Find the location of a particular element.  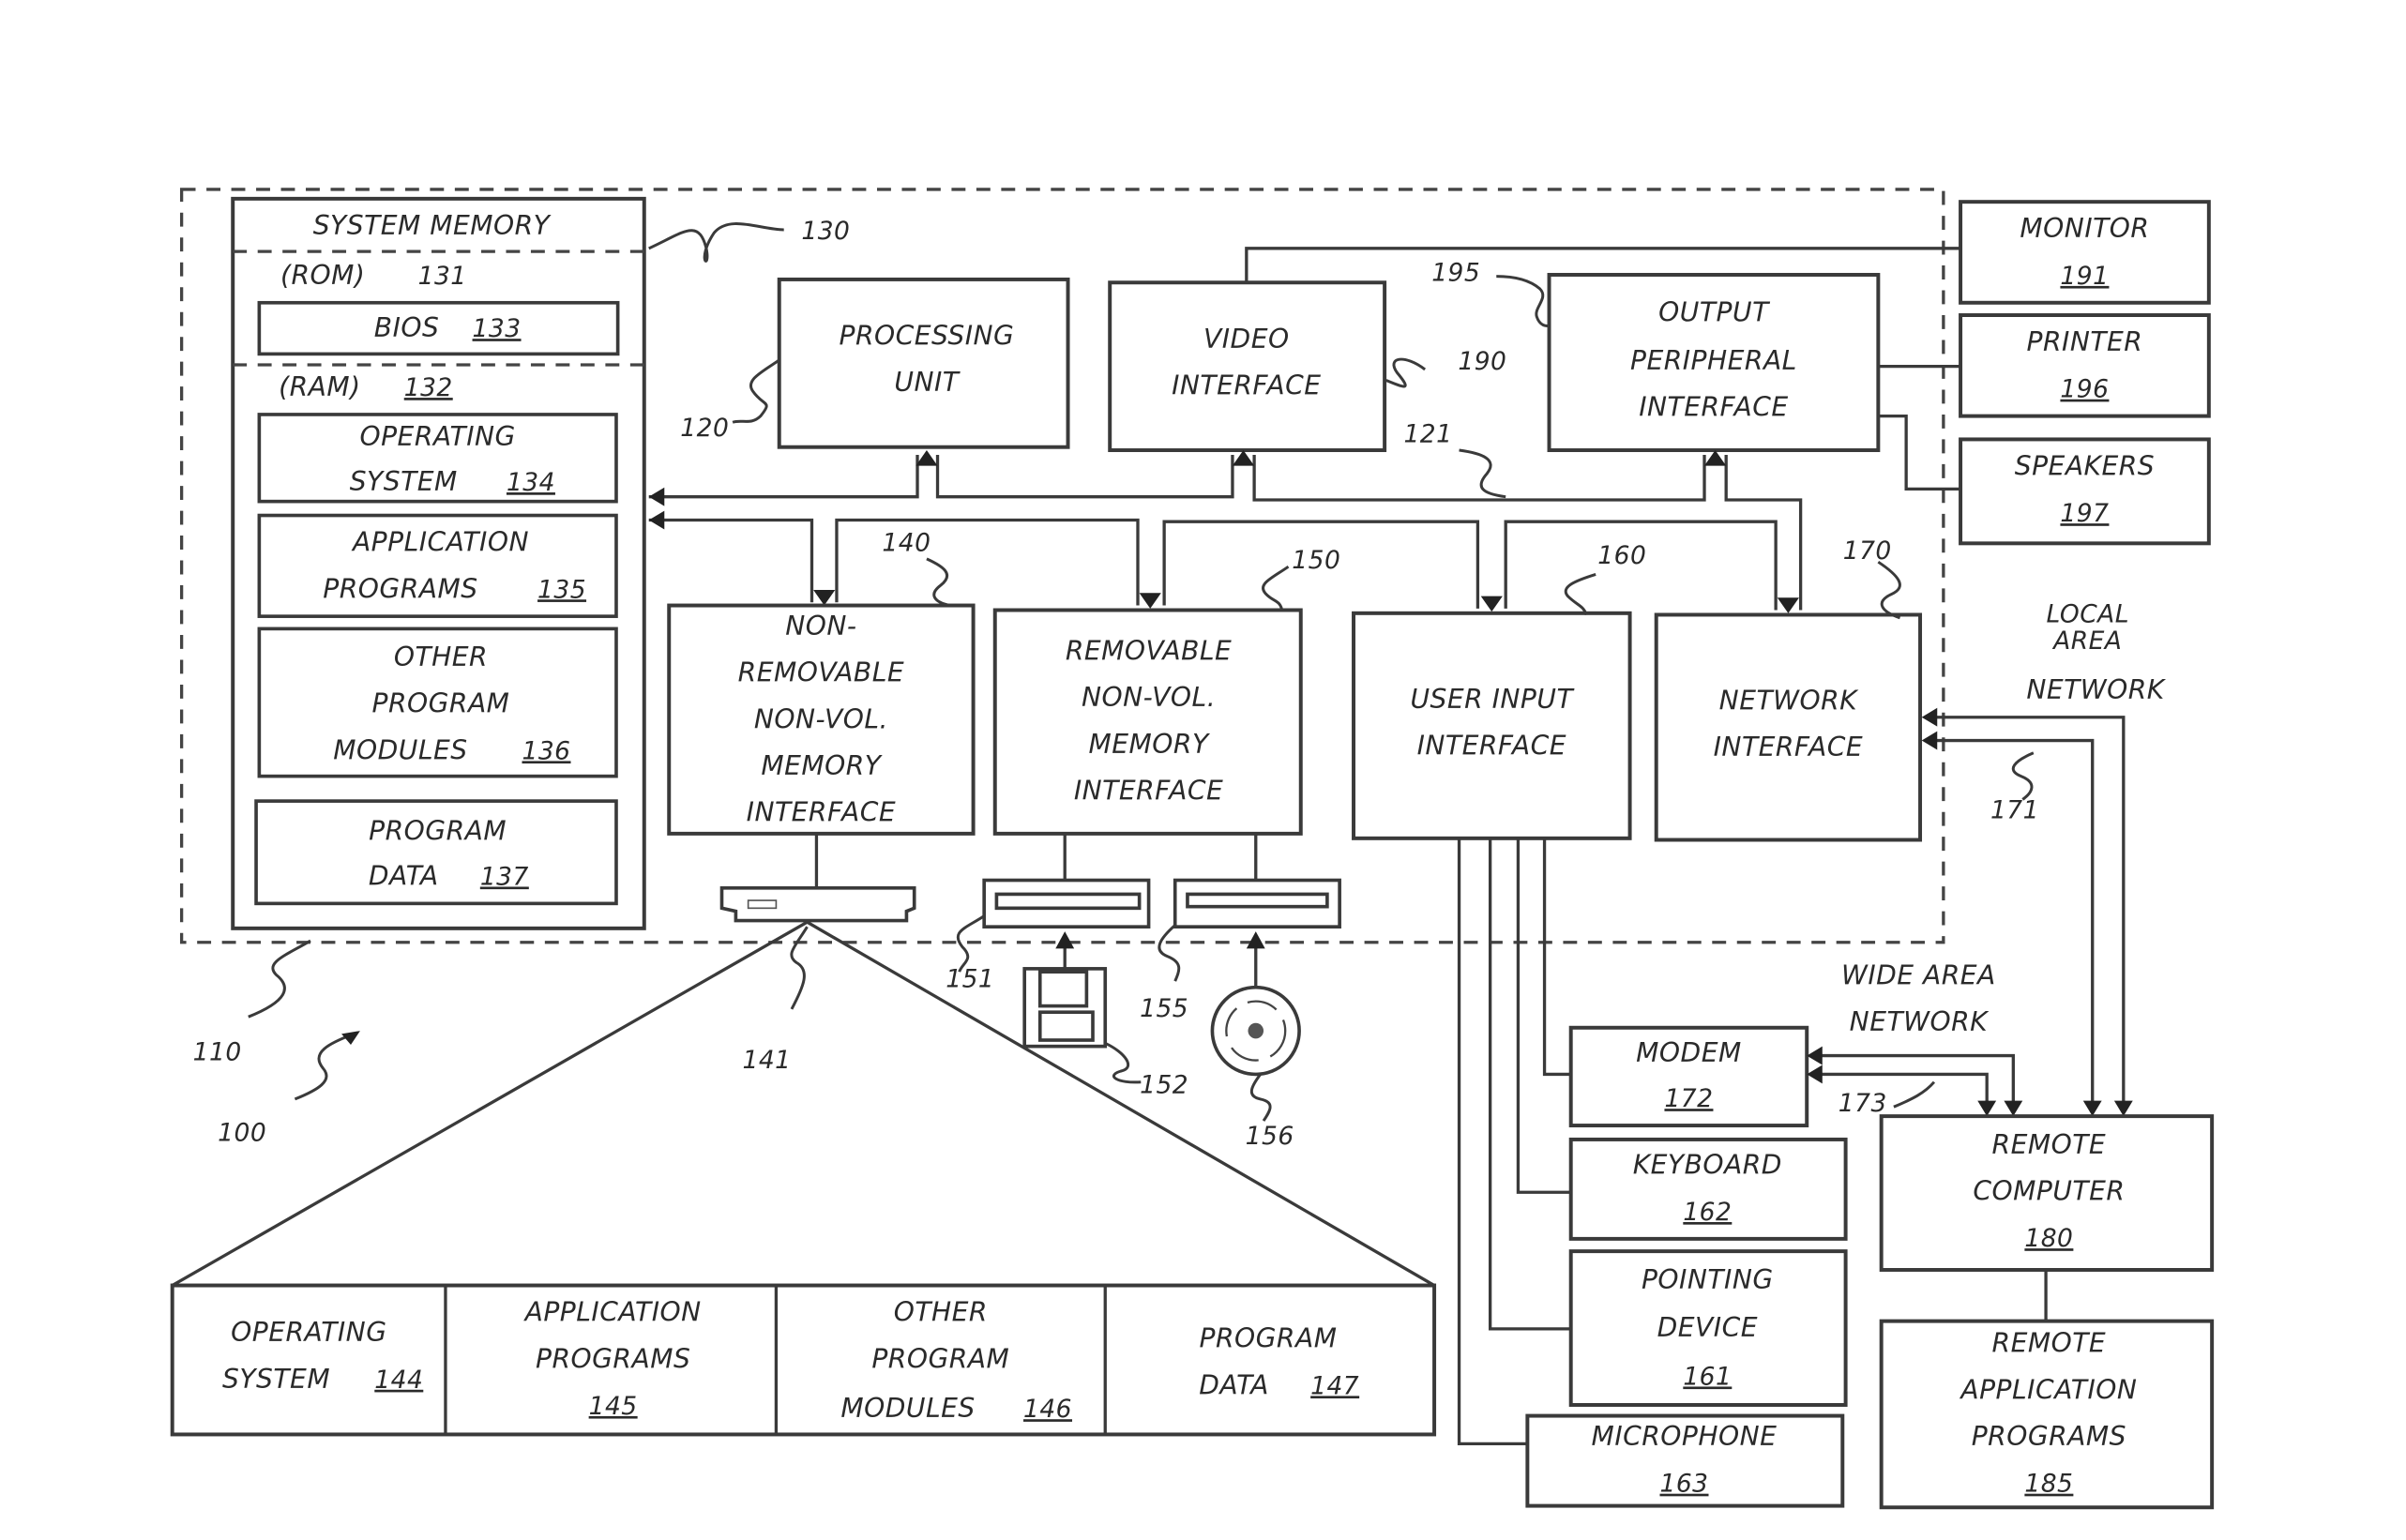

memory-operating-system: OPERATING SYSTEM 134 is located at coordinates (437, 458).